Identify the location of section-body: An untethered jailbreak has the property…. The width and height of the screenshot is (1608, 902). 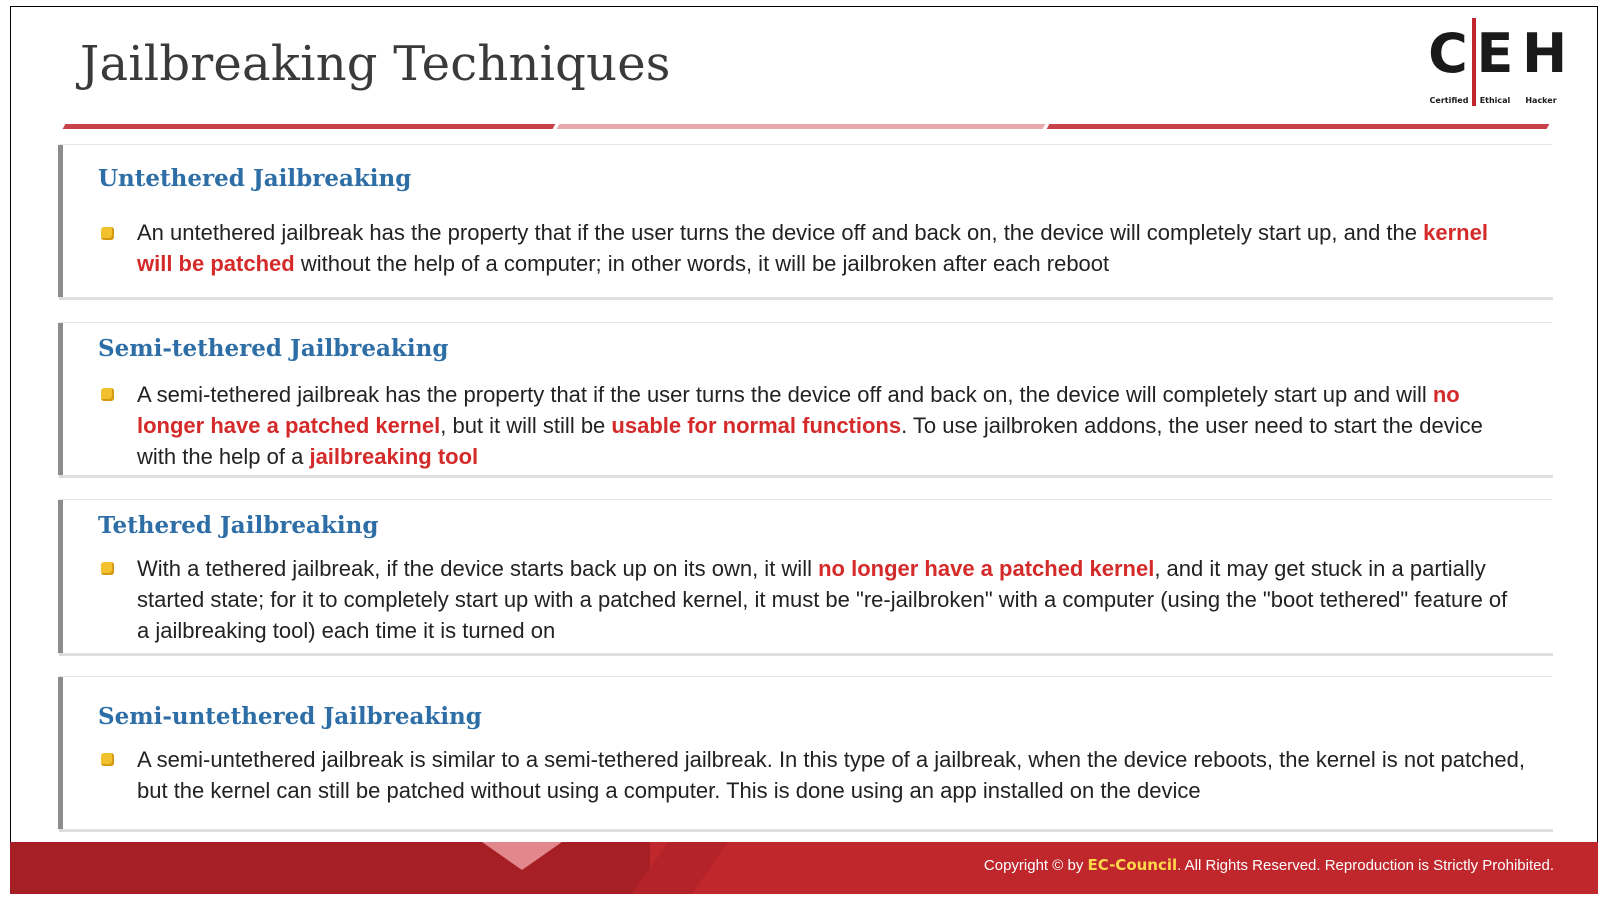
(827, 248).